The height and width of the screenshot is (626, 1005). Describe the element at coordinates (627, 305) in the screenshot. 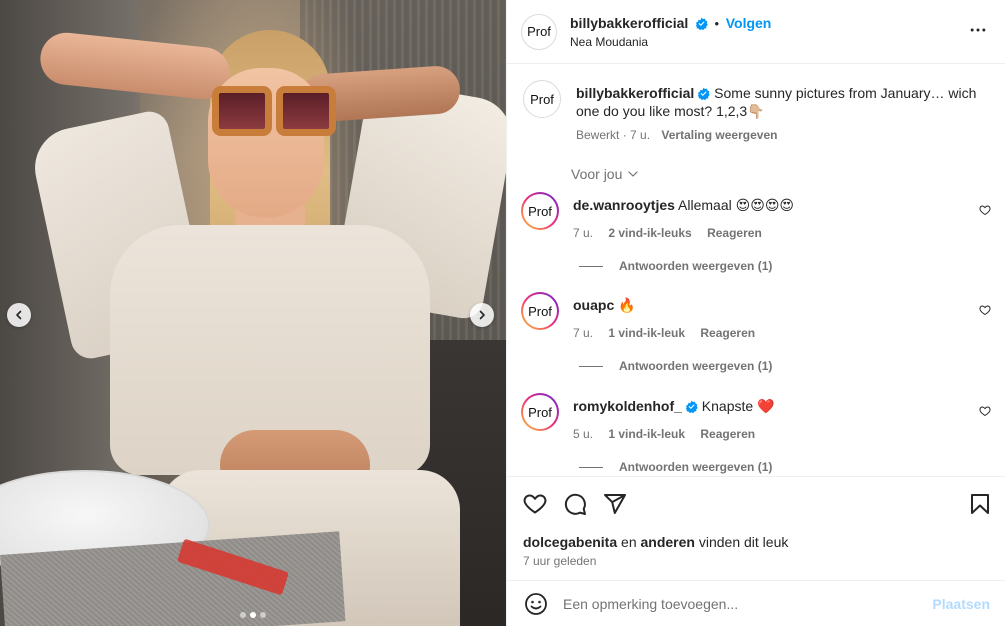

I see `comment-text: 🔥` at that location.